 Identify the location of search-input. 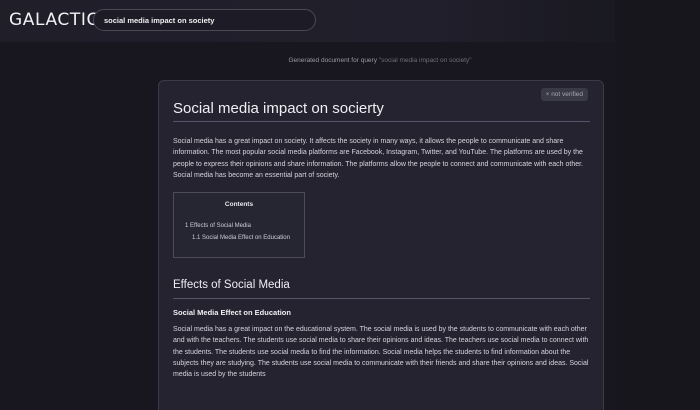
(204, 20).